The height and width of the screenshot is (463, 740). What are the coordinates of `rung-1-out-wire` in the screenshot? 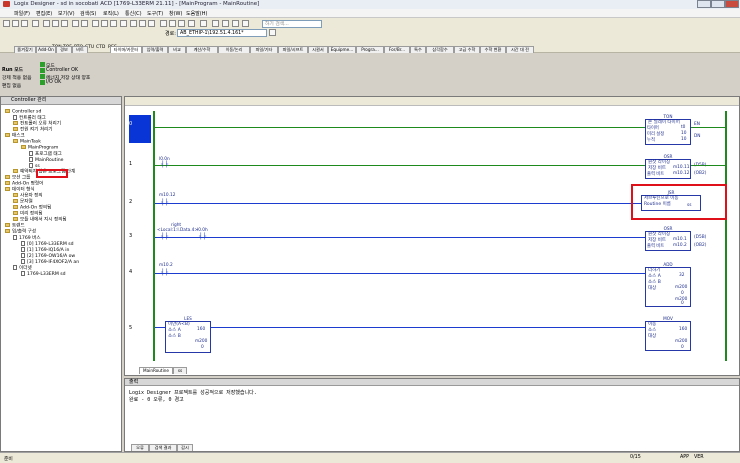 It's located at (708, 165).